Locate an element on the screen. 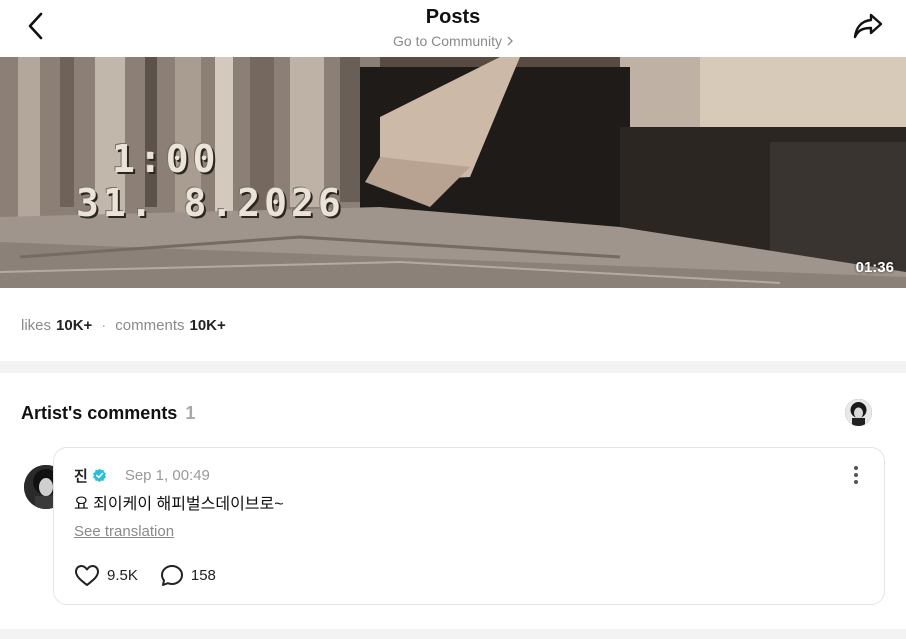 The width and height of the screenshot is (906, 639). share-button is located at coordinates (868, 26).